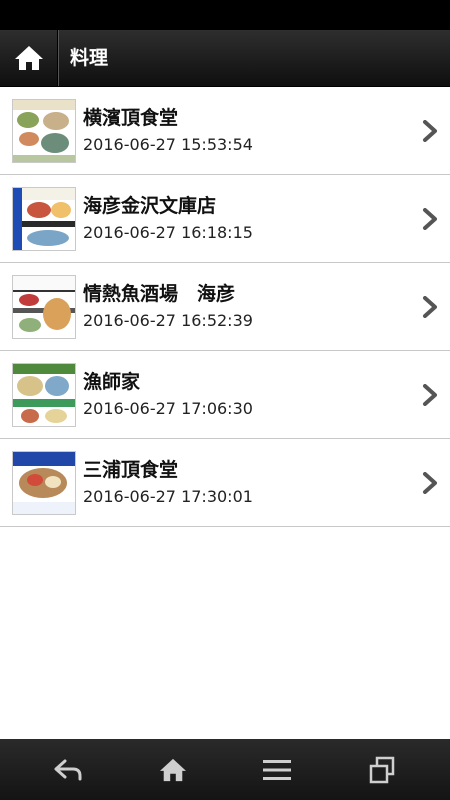  What do you see at coordinates (112, 382) in the screenshot?
I see `item-title: 漁師家` at bounding box center [112, 382].